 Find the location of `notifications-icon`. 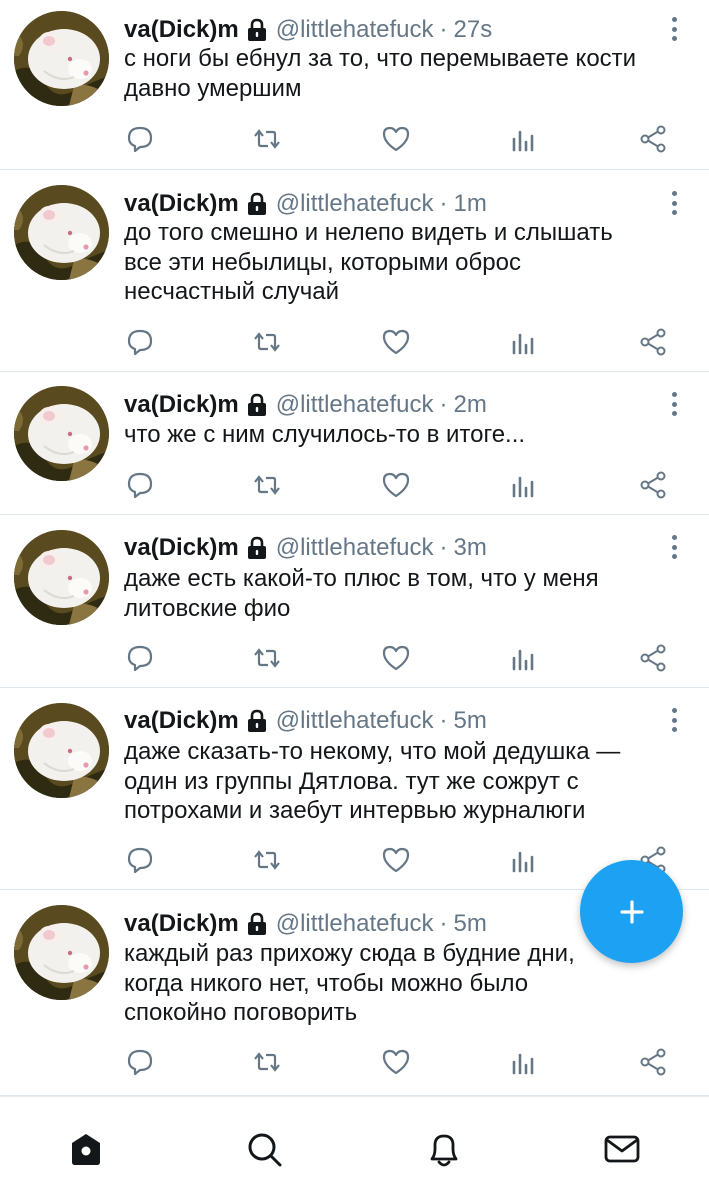

notifications-icon is located at coordinates (444, 1150).